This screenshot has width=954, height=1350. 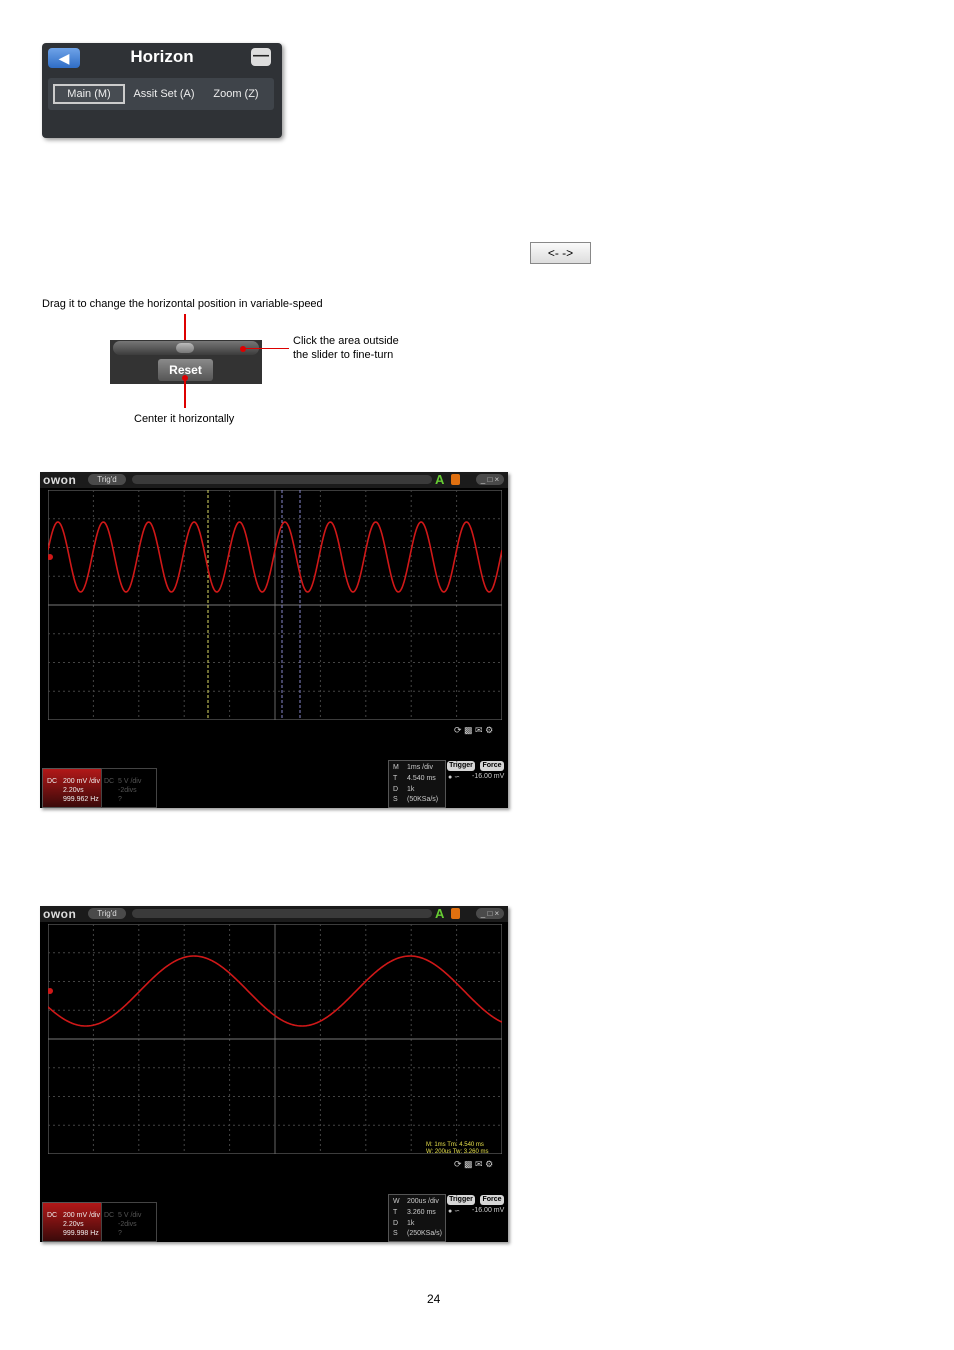 I want to click on horizon-title: Horizon, so click(x=162, y=56).